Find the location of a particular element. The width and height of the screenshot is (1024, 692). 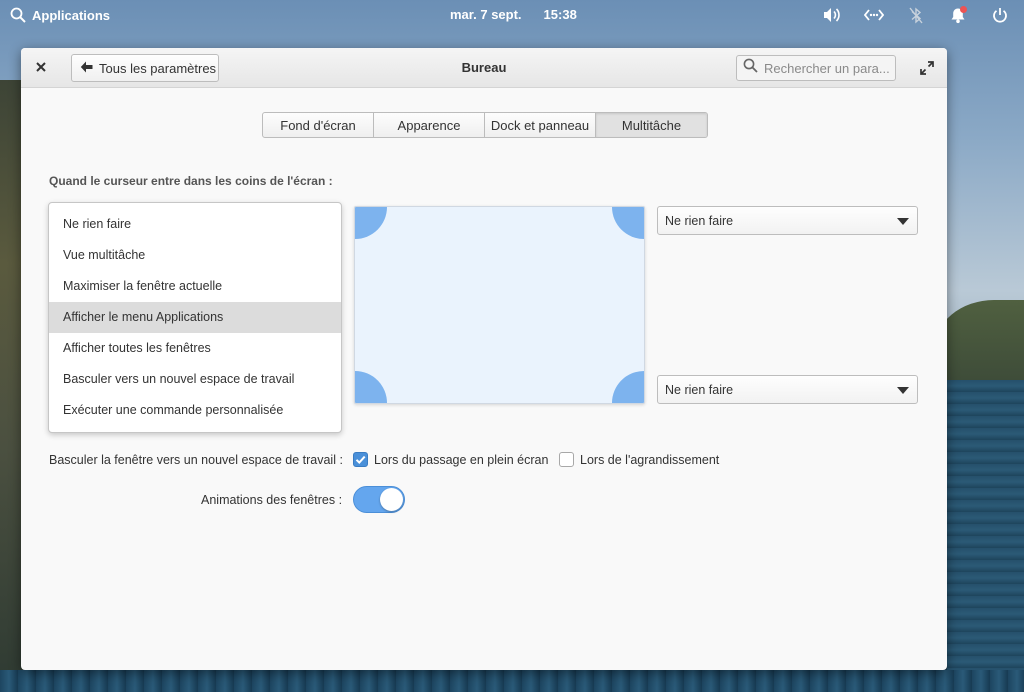

hot-corner-bottom-right is located at coordinates (628, 387).